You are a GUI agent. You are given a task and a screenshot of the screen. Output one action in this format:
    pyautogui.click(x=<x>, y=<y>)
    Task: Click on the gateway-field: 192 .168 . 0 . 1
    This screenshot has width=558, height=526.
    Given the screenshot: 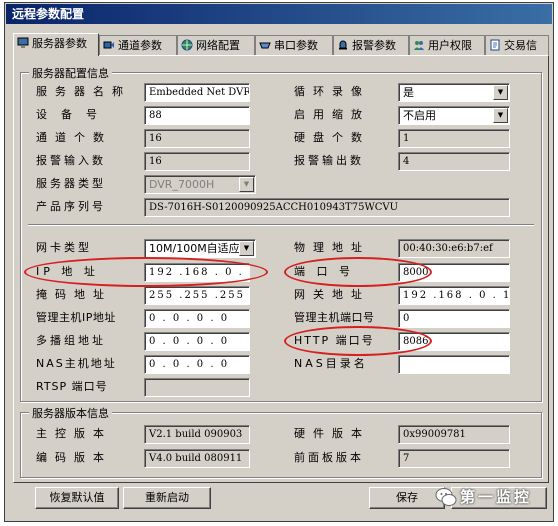 What is the action you would take?
    pyautogui.click(x=454, y=295)
    